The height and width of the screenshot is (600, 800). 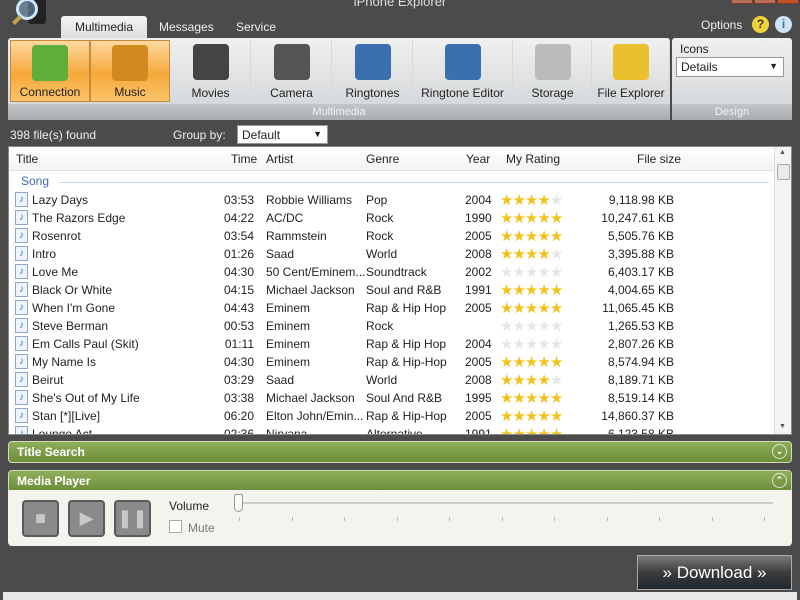 What do you see at coordinates (782, 426) in the screenshot?
I see `scroll-down-icon: ▼` at bounding box center [782, 426].